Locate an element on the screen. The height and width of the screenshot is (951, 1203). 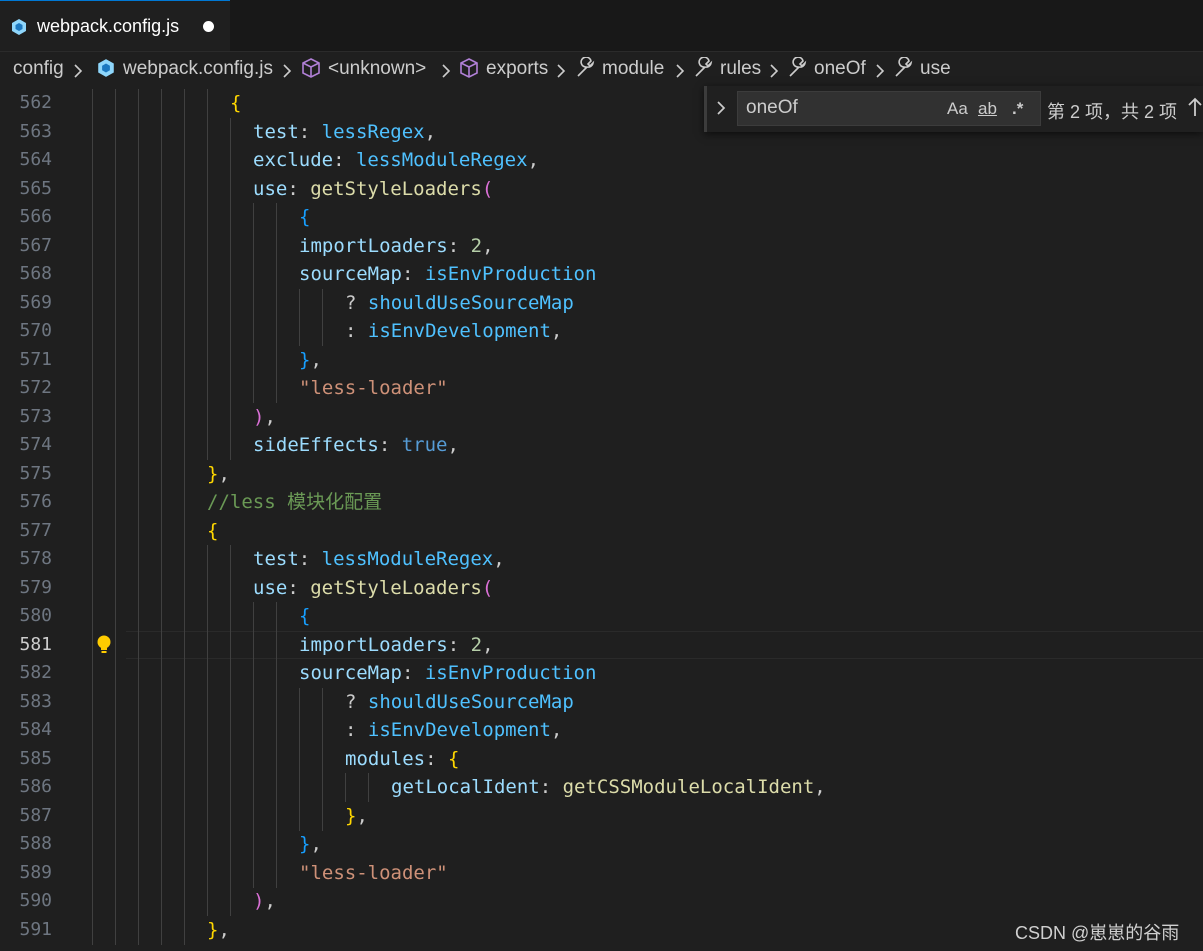
code-line: 575}, is located at coordinates (601, 474).